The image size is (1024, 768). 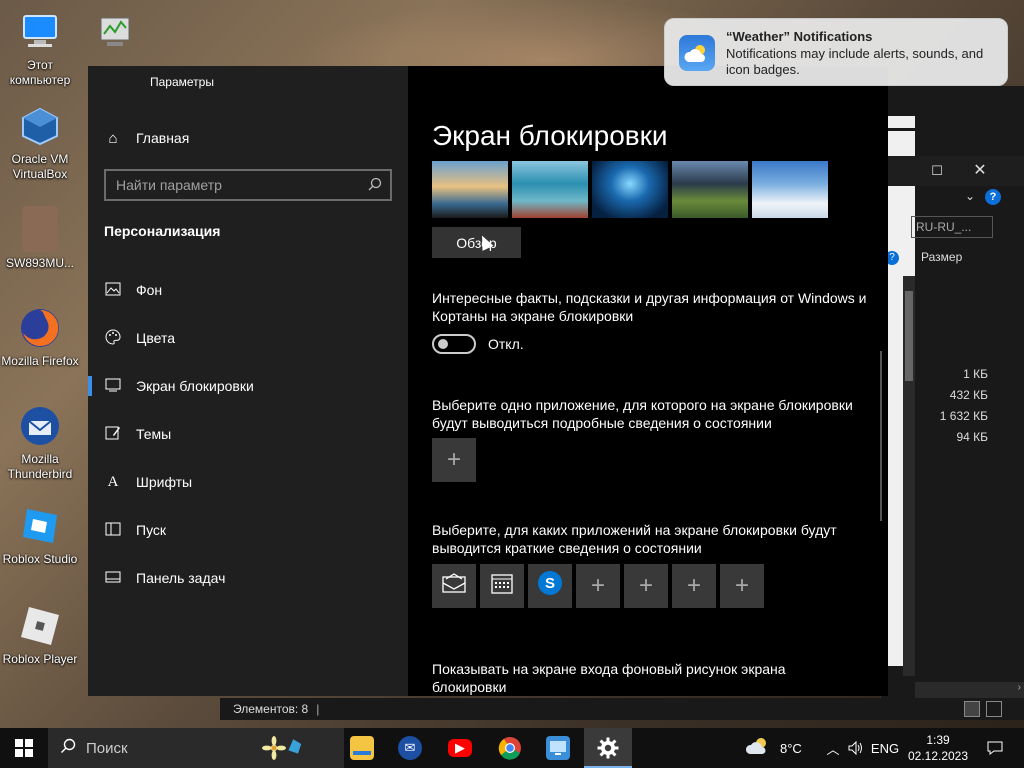 I want to click on list-item: 432 КБ, so click(x=968, y=395).